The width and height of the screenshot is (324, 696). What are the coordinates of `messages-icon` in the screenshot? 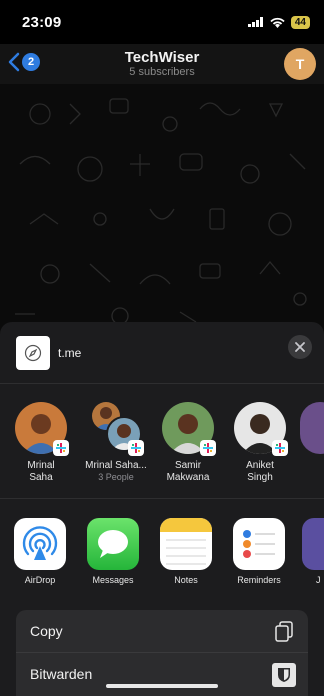 It's located at (113, 544).